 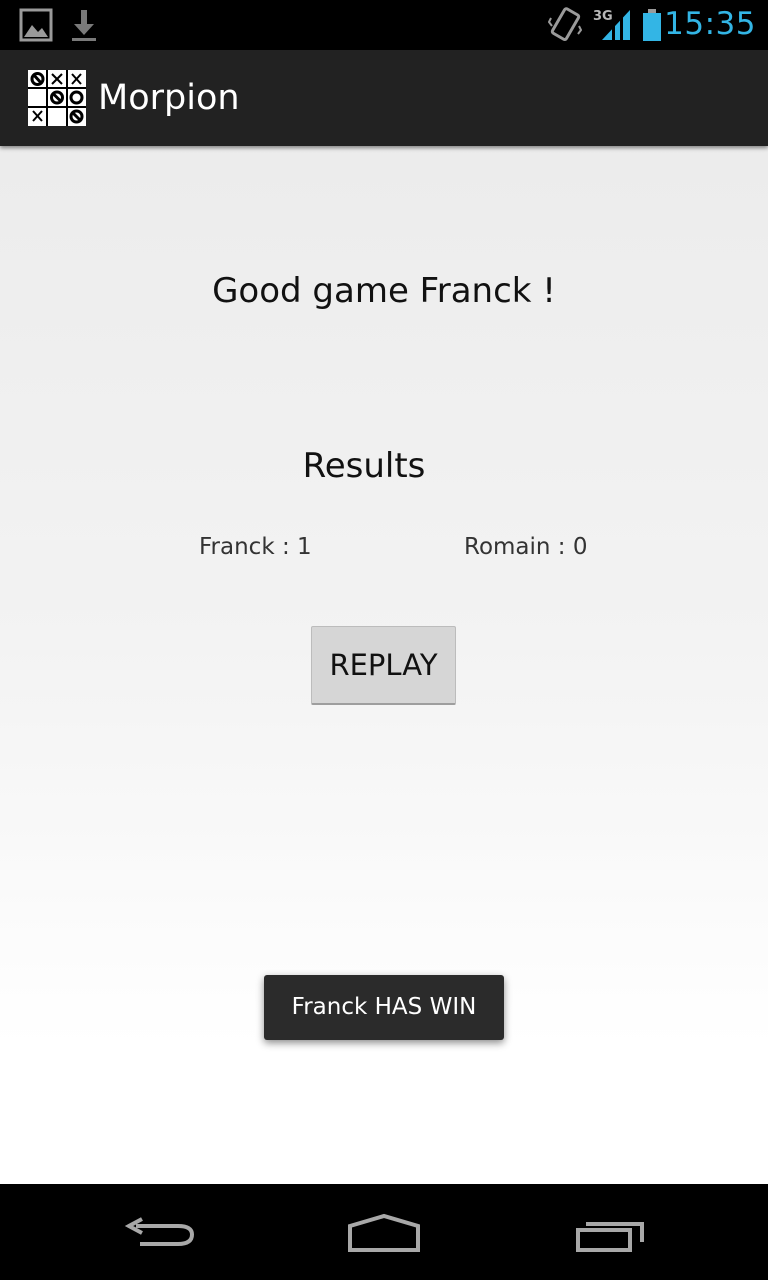 I want to click on recent-apps-button, so click(x=610, y=1232).